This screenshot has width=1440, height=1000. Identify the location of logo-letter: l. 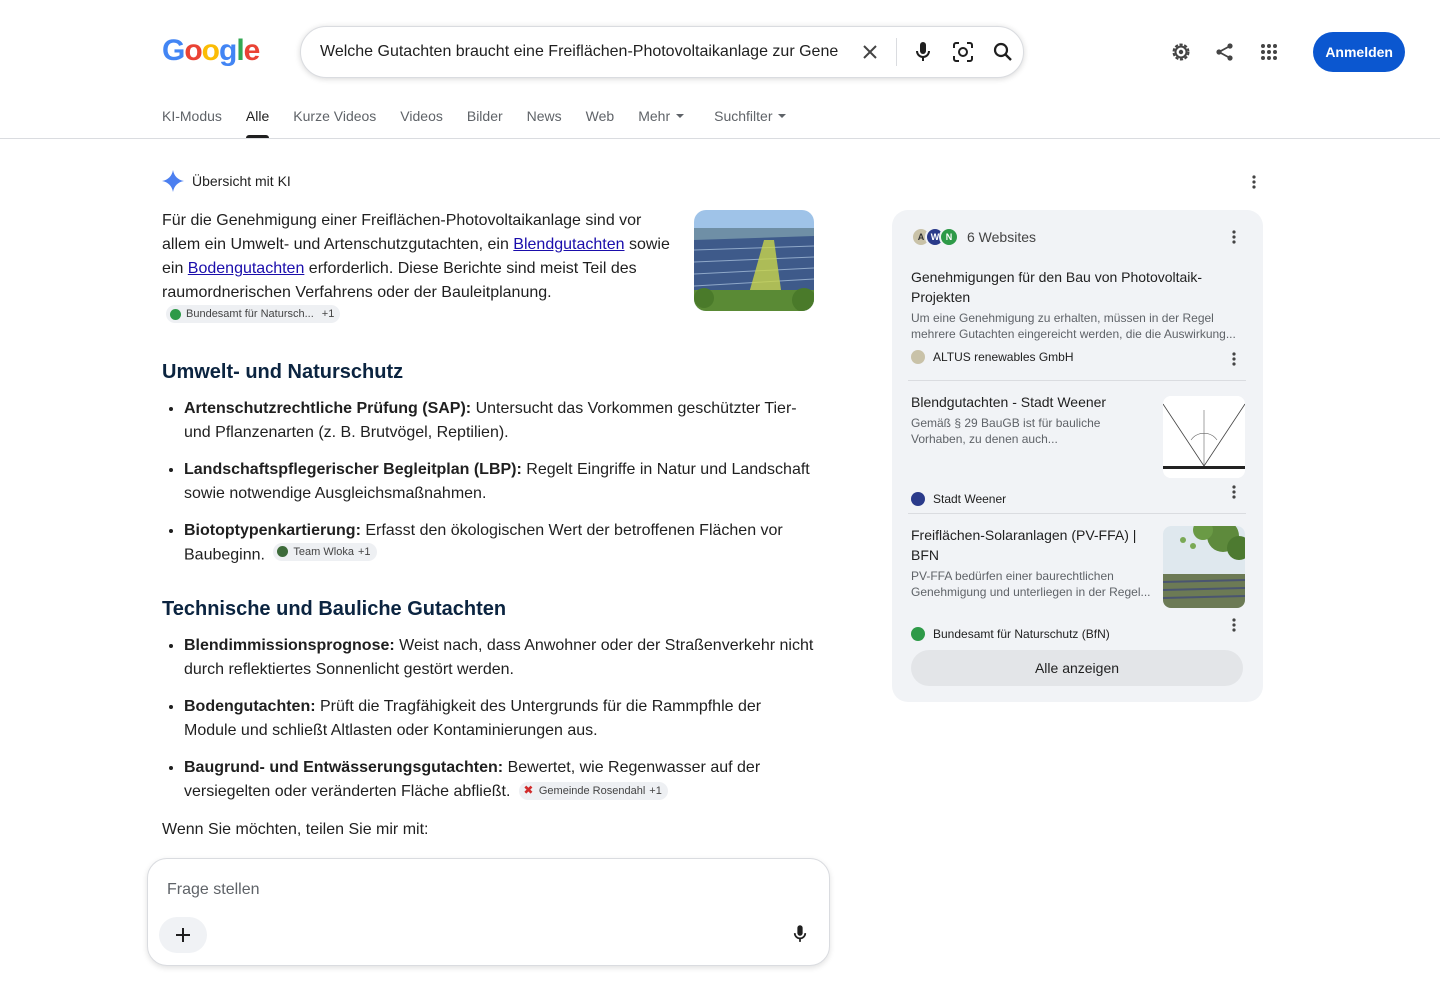
(240, 50).